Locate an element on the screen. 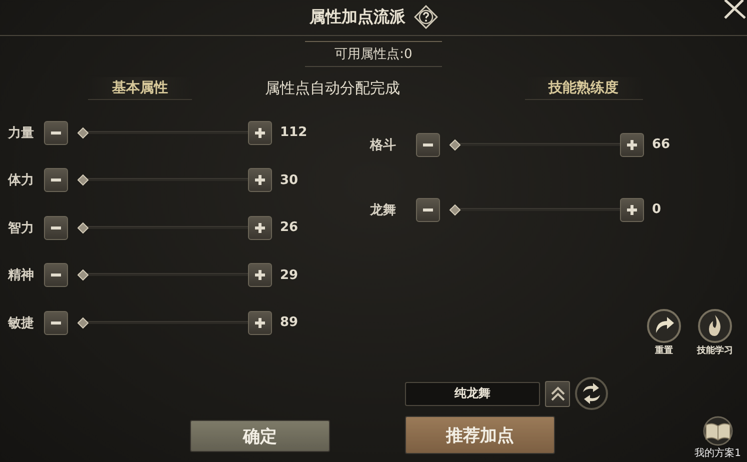  action-button: 技能学习 is located at coordinates (715, 333).